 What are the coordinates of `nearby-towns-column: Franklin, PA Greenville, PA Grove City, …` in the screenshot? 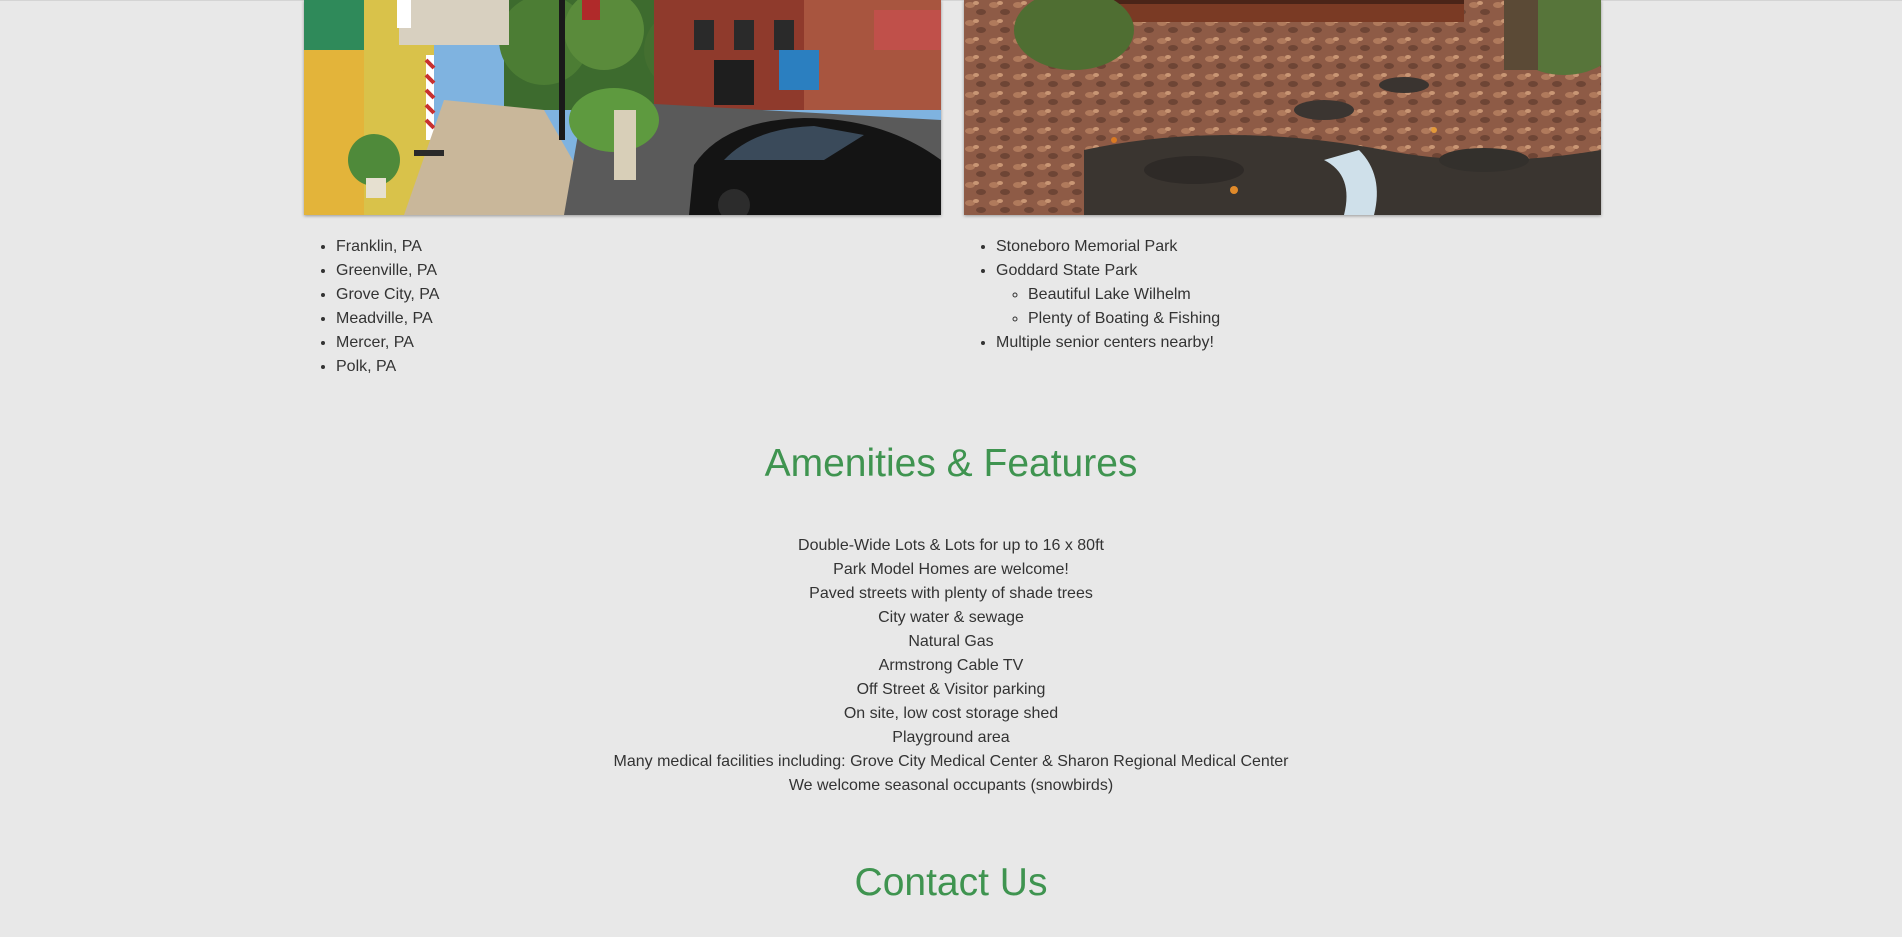 It's located at (622, 189).